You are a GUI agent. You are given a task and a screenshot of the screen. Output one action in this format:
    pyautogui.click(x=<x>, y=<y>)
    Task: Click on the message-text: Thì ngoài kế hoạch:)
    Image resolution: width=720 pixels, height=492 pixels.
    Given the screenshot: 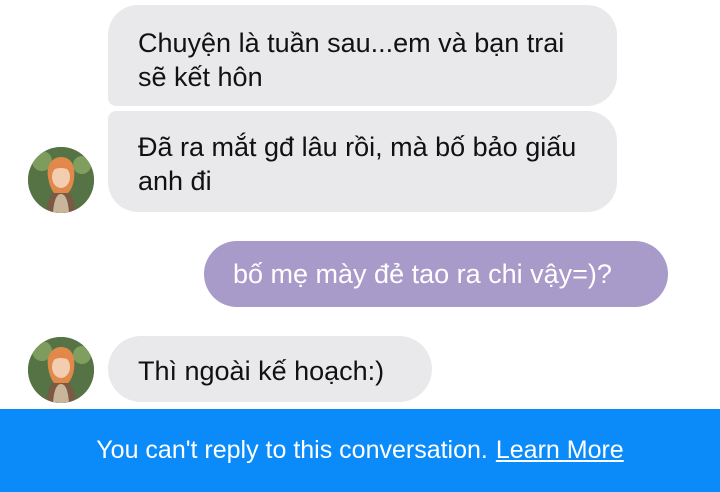 What is the action you would take?
    pyautogui.click(x=261, y=371)
    